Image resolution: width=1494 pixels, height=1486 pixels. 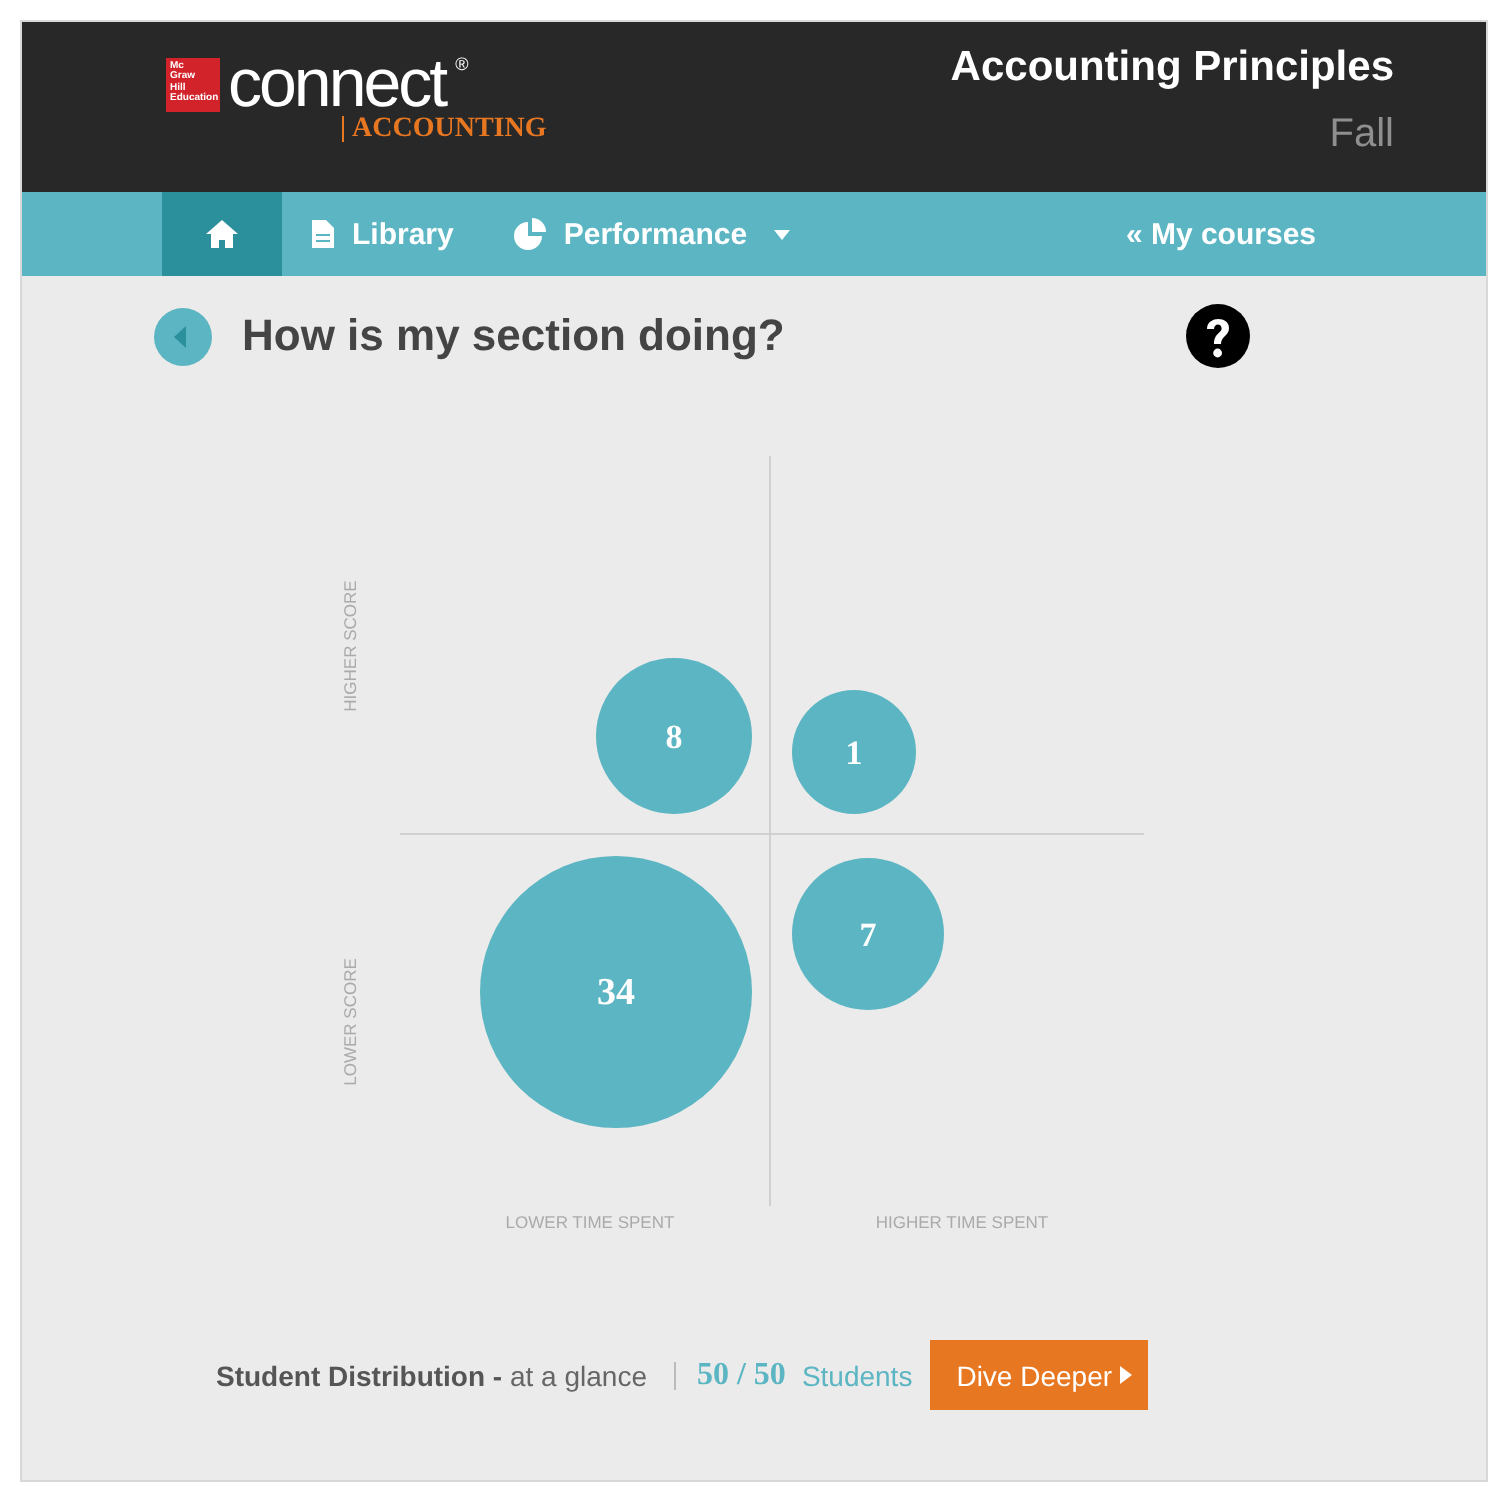 What do you see at coordinates (513, 336) in the screenshot?
I see `page-title: How is my section doing?` at bounding box center [513, 336].